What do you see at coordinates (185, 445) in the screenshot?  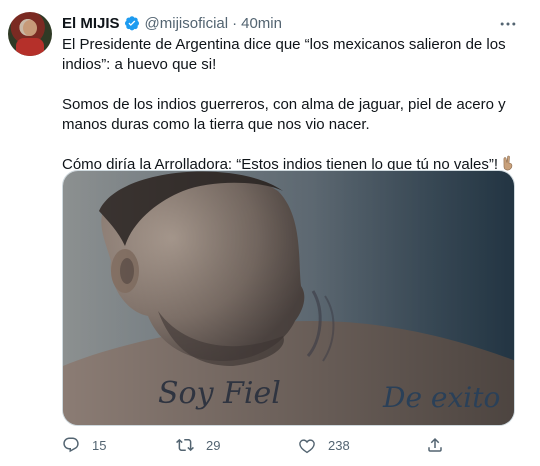 I see `retweet-icon` at bounding box center [185, 445].